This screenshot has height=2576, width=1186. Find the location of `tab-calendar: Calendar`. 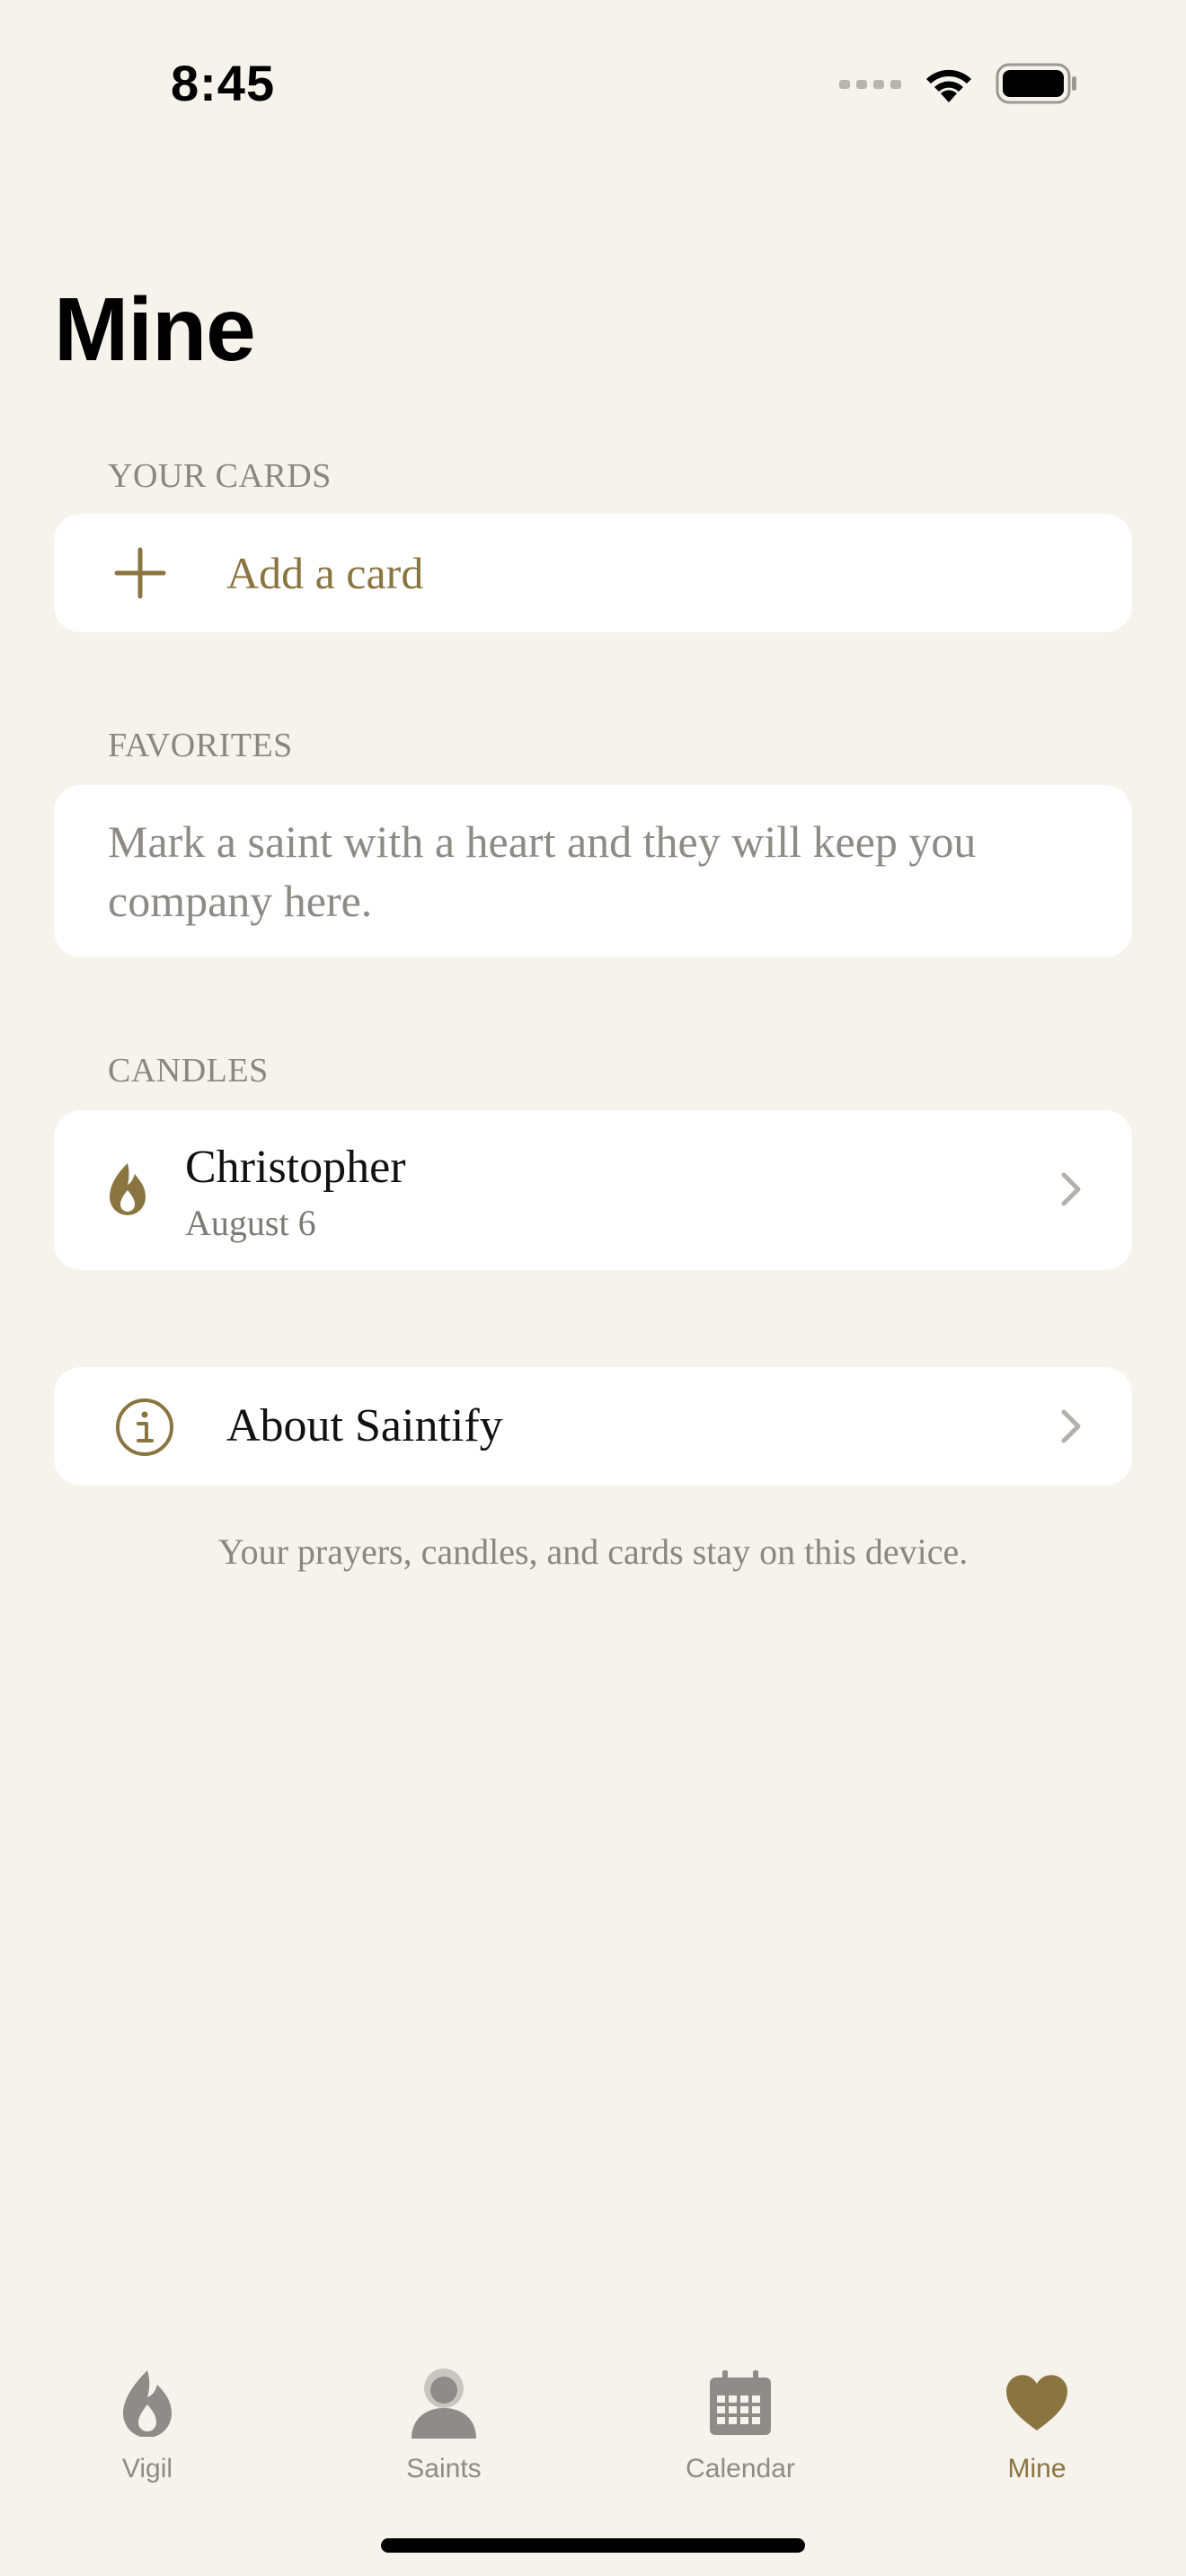

tab-calendar: Calendar is located at coordinates (740, 2423).